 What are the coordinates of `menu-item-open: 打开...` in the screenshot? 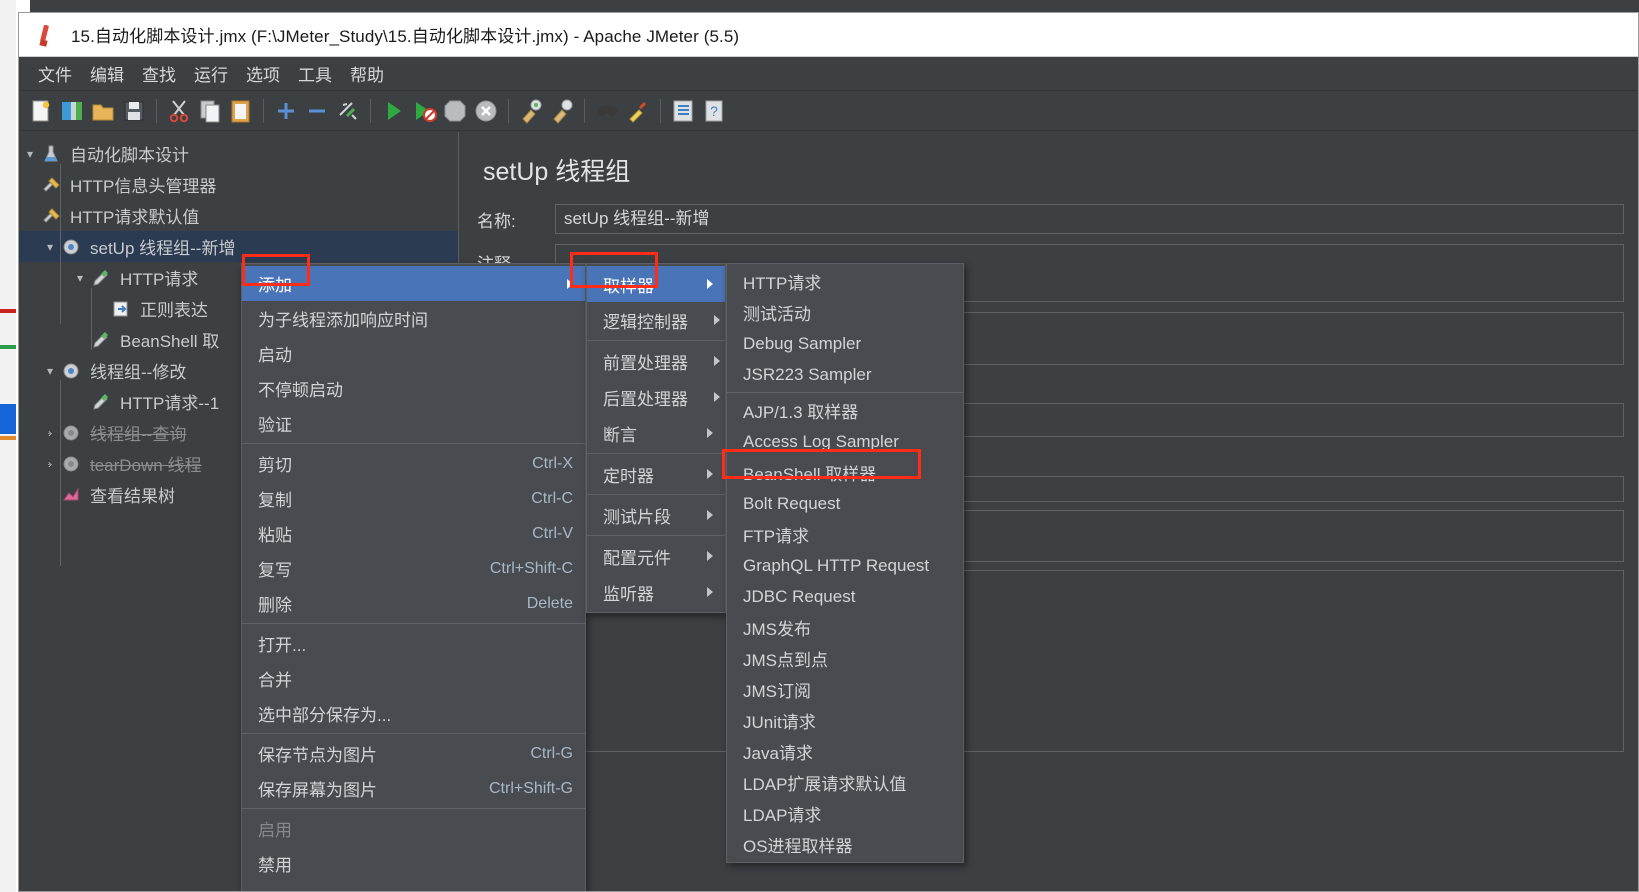 It's located at (413, 643).